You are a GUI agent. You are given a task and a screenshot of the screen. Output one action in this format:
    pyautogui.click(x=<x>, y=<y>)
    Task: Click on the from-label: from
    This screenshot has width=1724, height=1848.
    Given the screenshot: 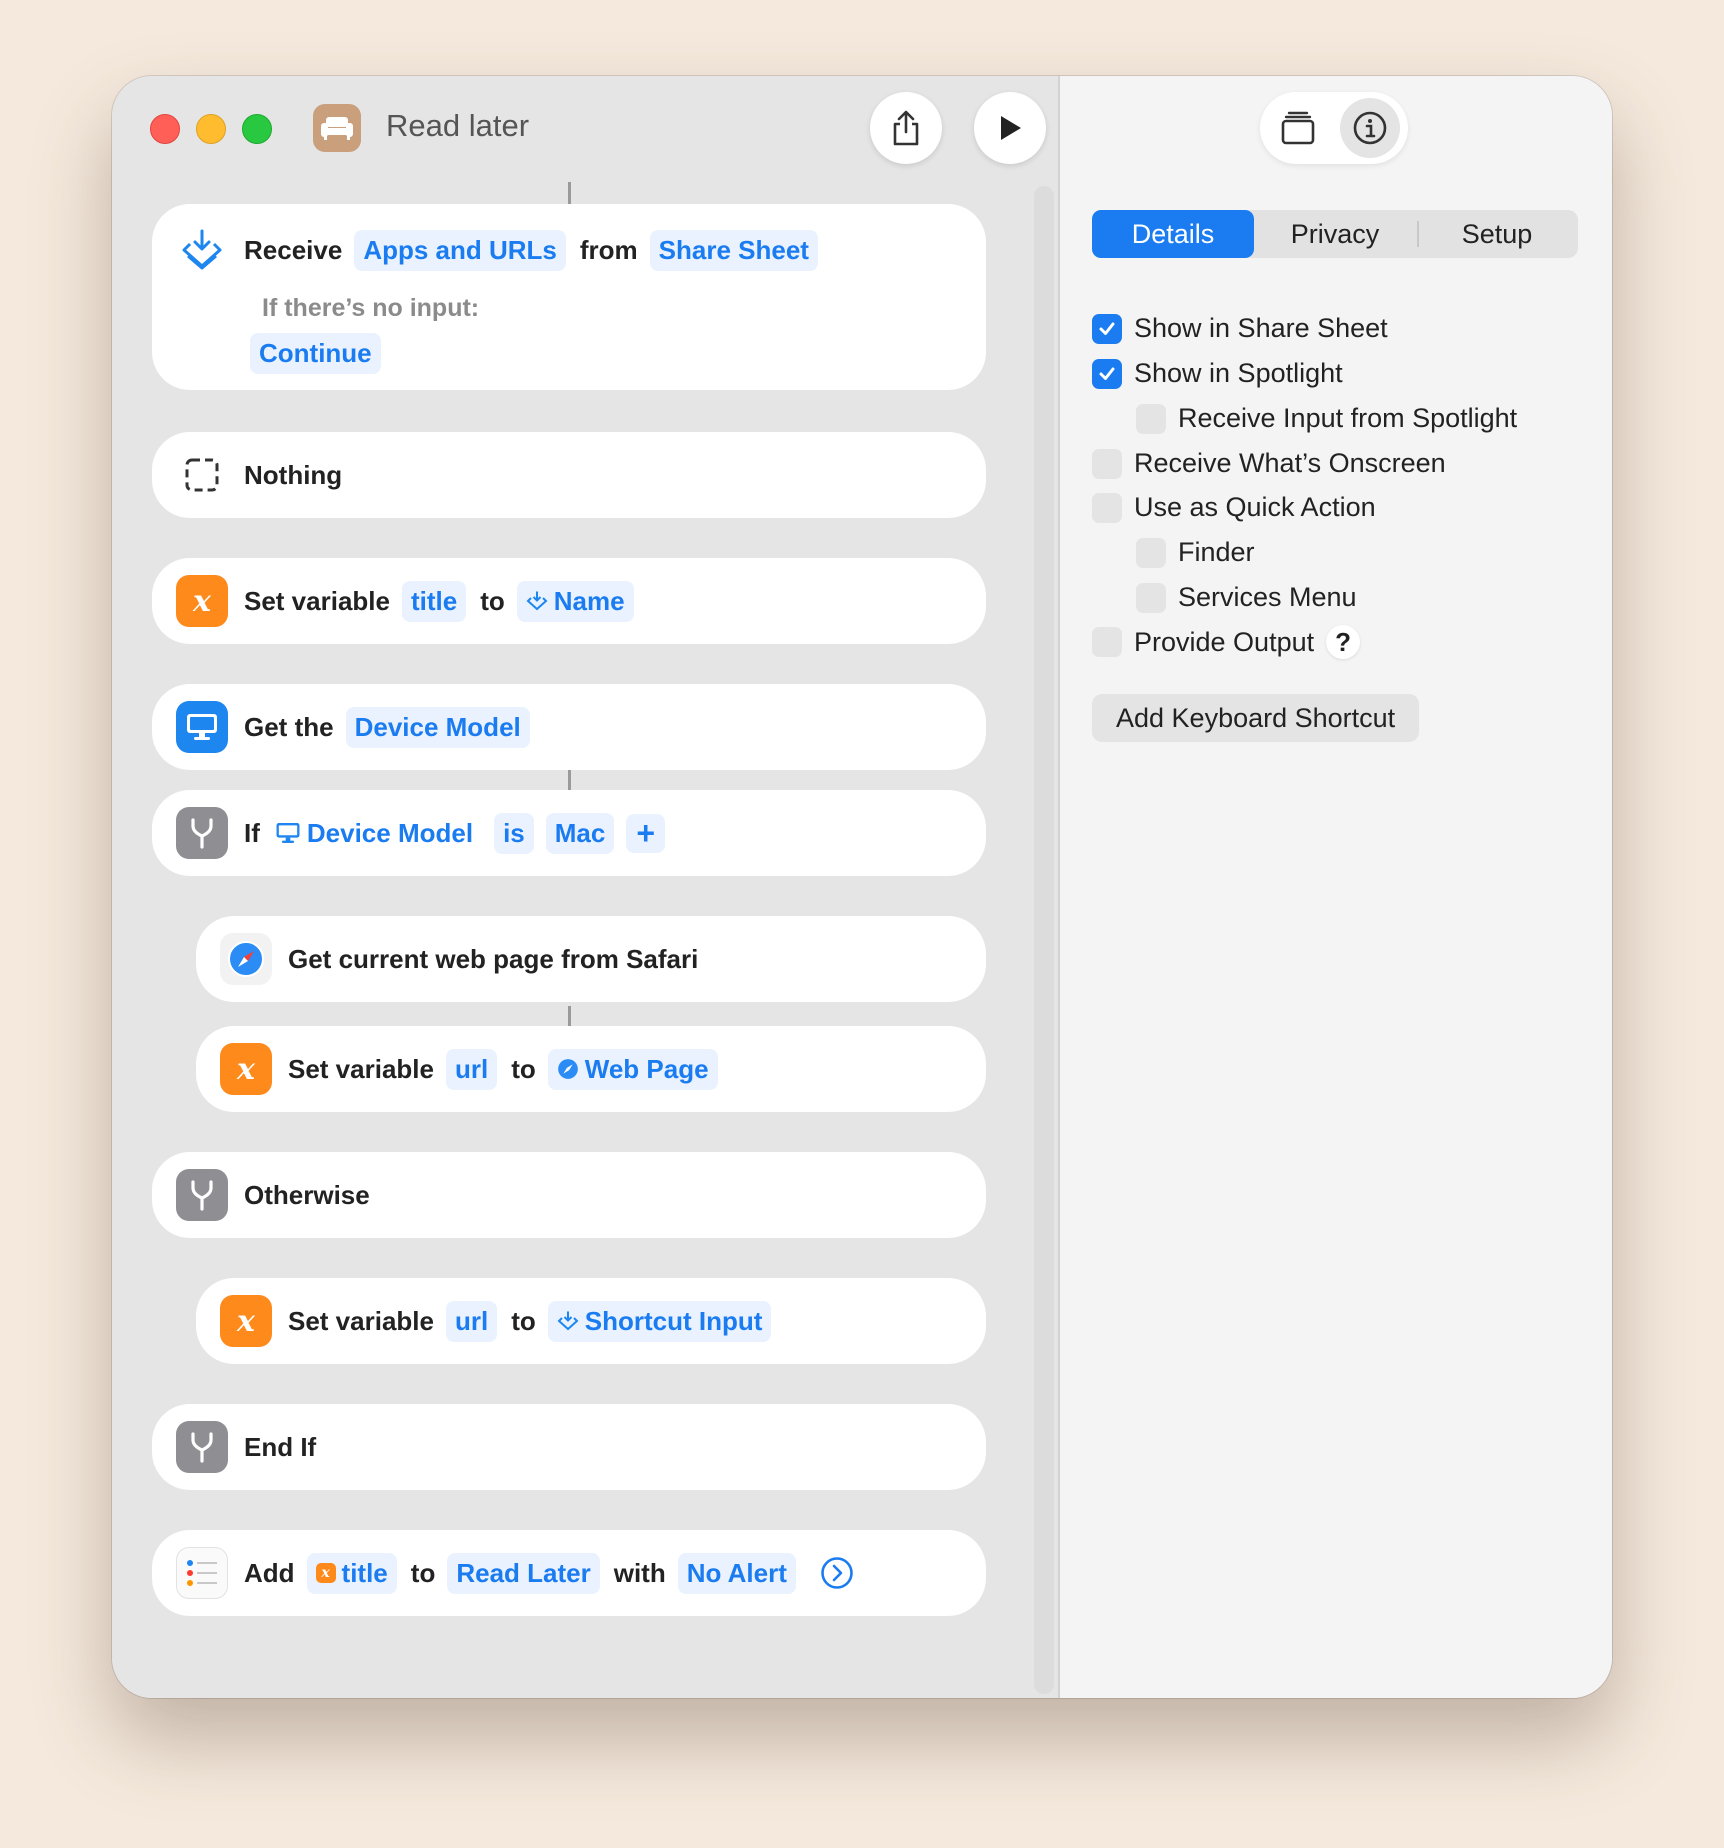 What is the action you would take?
    pyautogui.click(x=608, y=249)
    